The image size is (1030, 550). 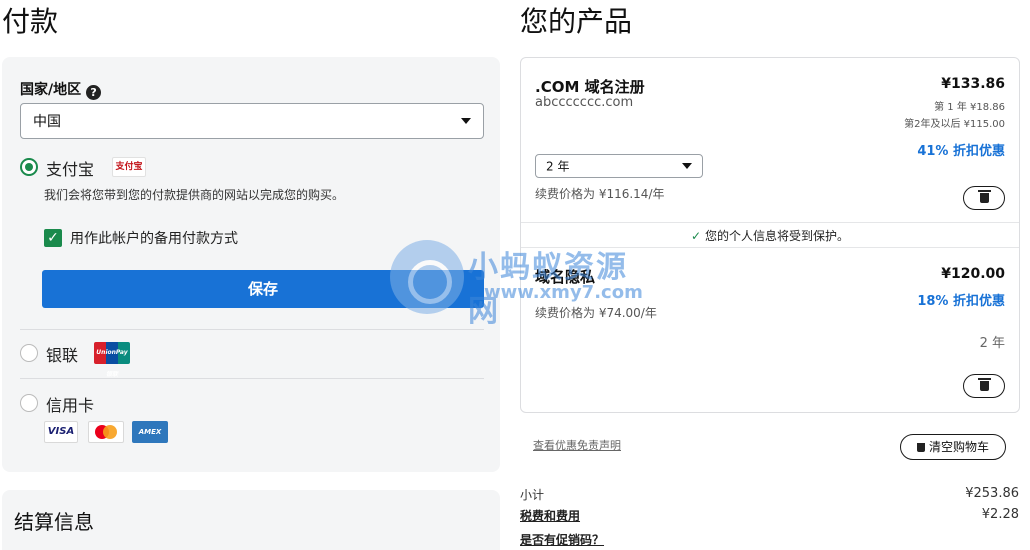 I want to click on country-label: 国家/地区?, so click(x=61, y=89).